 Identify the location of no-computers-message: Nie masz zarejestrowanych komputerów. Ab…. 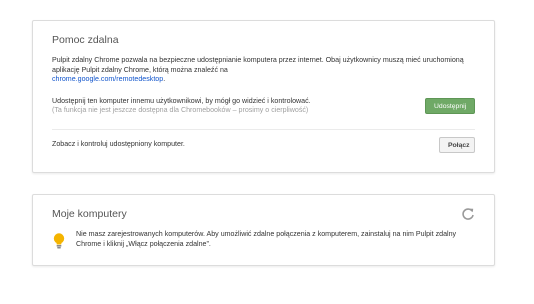
(263, 241).